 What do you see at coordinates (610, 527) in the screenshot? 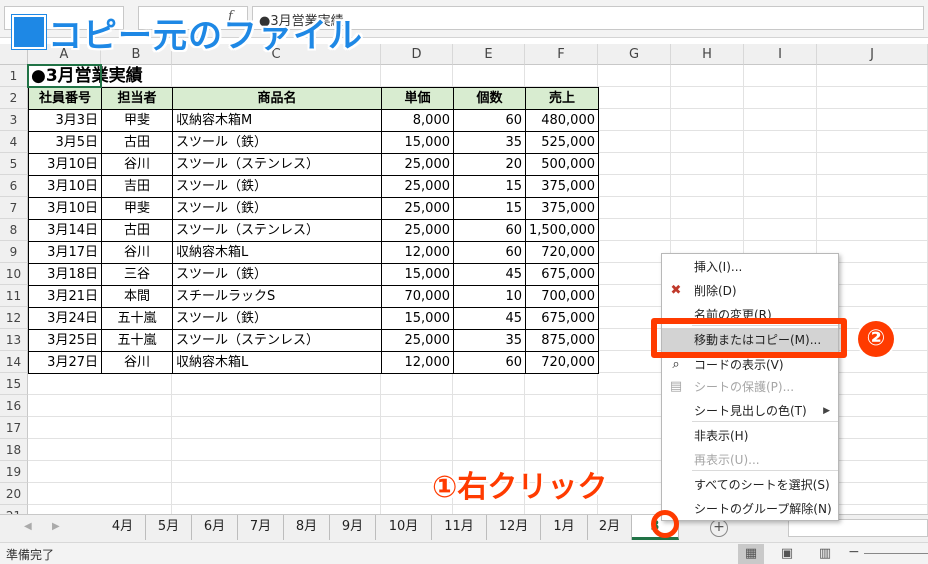
I see `sheet-tab: 2月` at bounding box center [610, 527].